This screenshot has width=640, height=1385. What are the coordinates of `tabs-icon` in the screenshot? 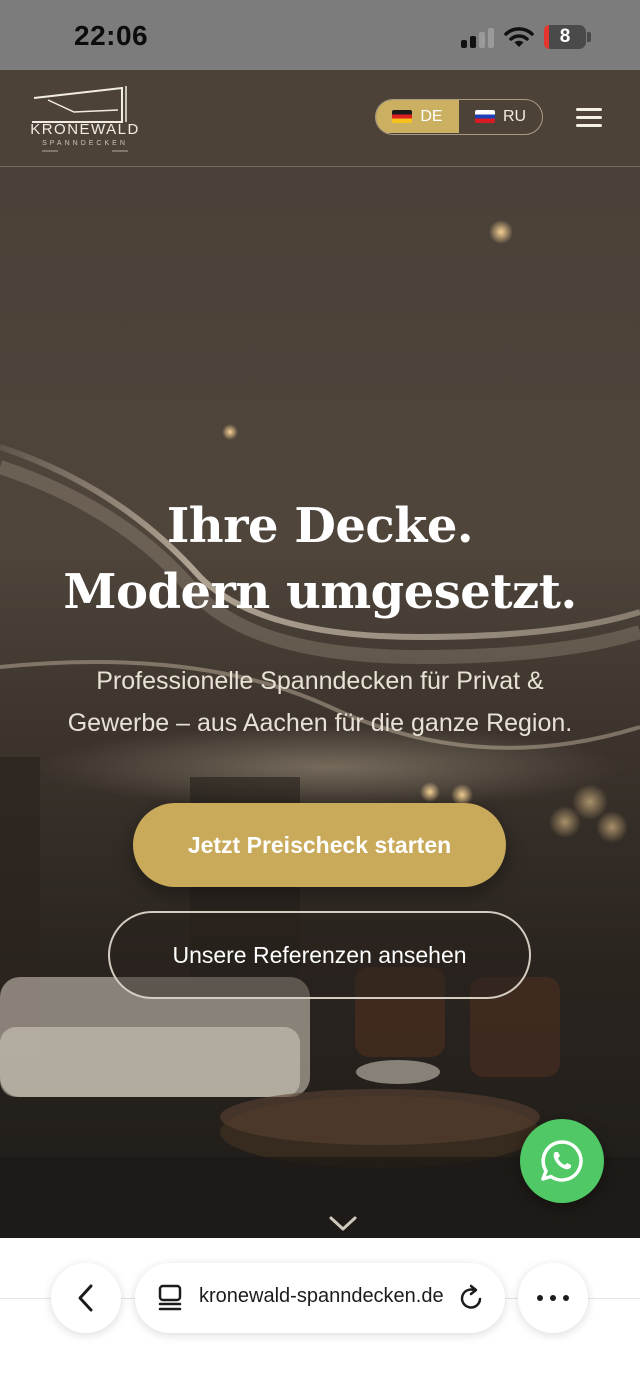 It's located at (171, 1298).